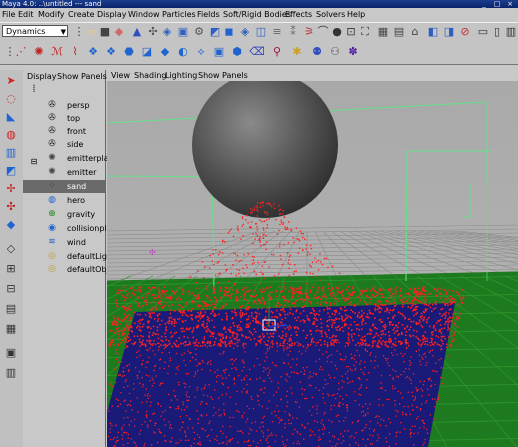  Describe the element at coordinates (415, 32) in the screenshot. I see `construction-history-icon: ⌂` at that location.